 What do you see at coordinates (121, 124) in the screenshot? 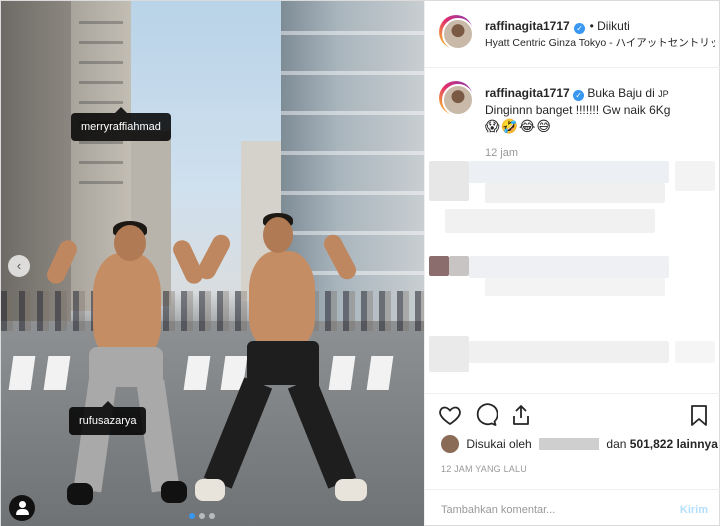
I see `user-tag-merryraffiahmad: merryraffiahmad` at bounding box center [121, 124].